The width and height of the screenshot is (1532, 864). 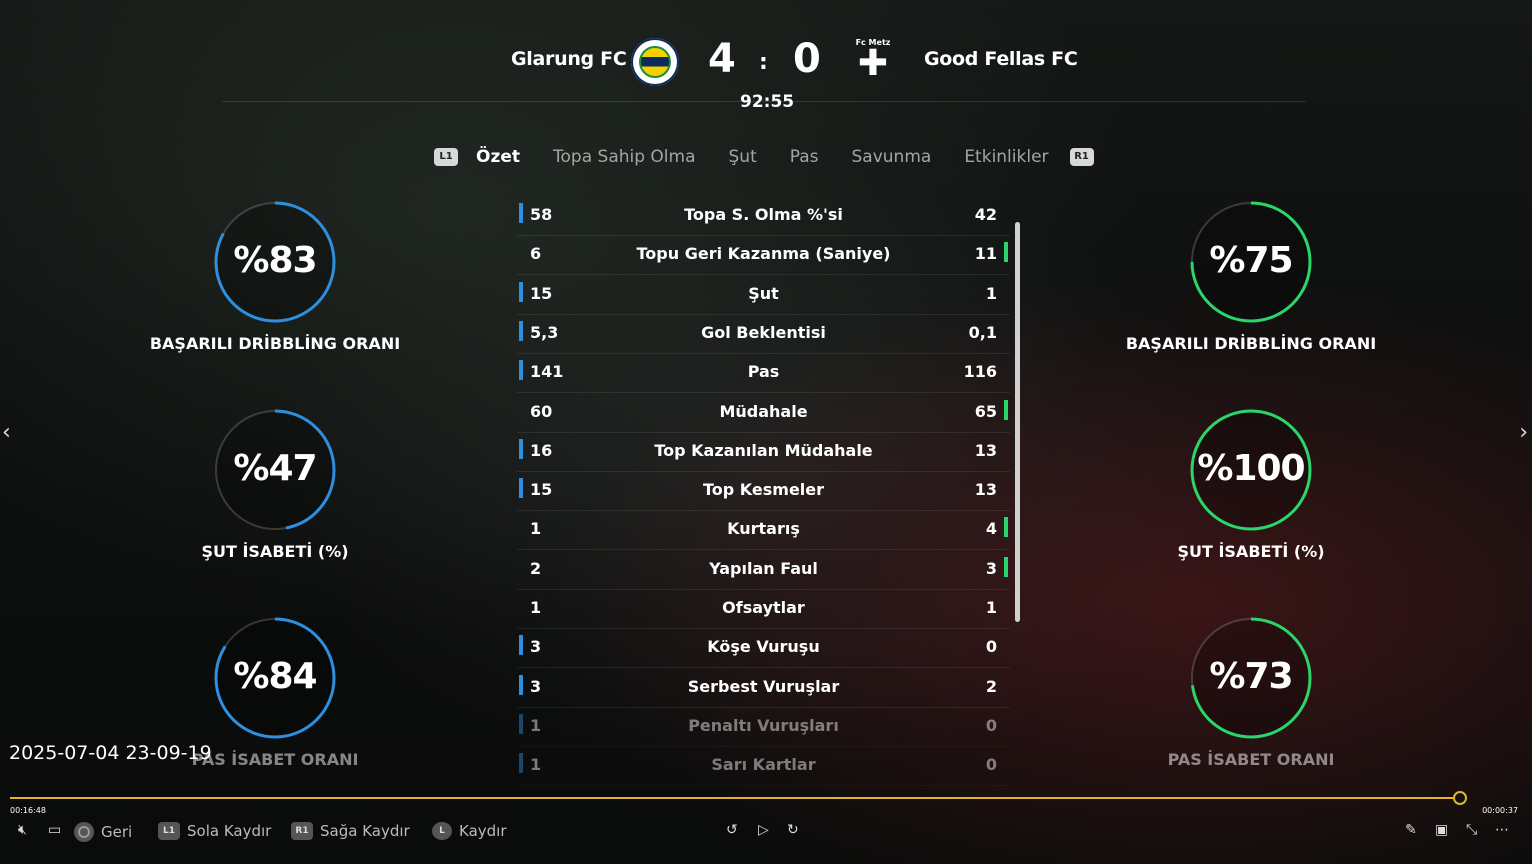 I want to click on stat-label: Yapılan Faul, so click(x=763, y=568).